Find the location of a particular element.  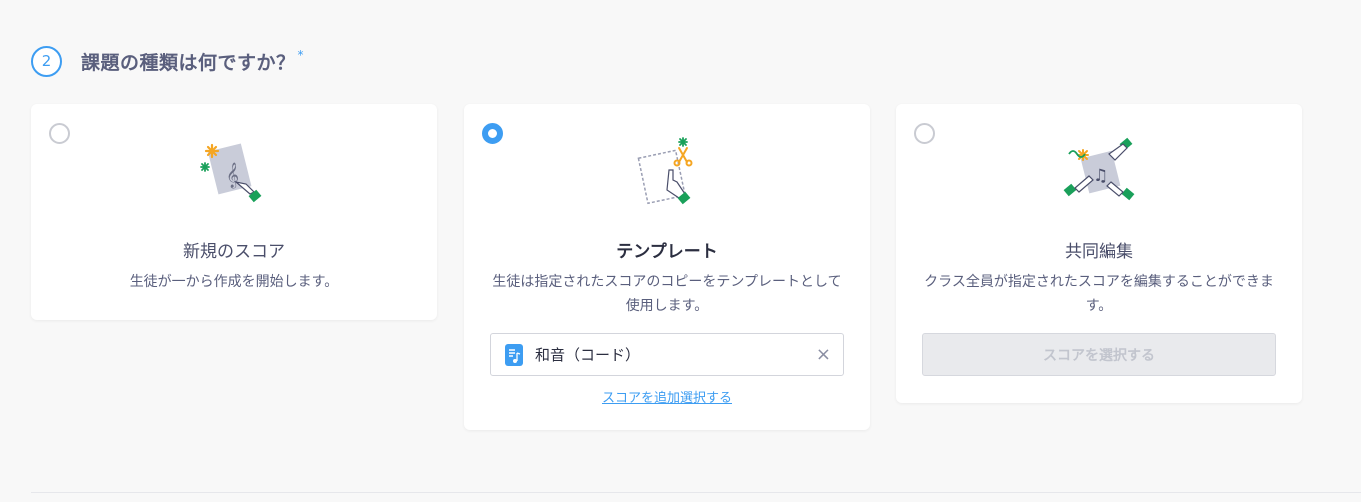

option-description: クラス全員が指定されたスコアを編集することができます。 is located at coordinates (1099, 294).